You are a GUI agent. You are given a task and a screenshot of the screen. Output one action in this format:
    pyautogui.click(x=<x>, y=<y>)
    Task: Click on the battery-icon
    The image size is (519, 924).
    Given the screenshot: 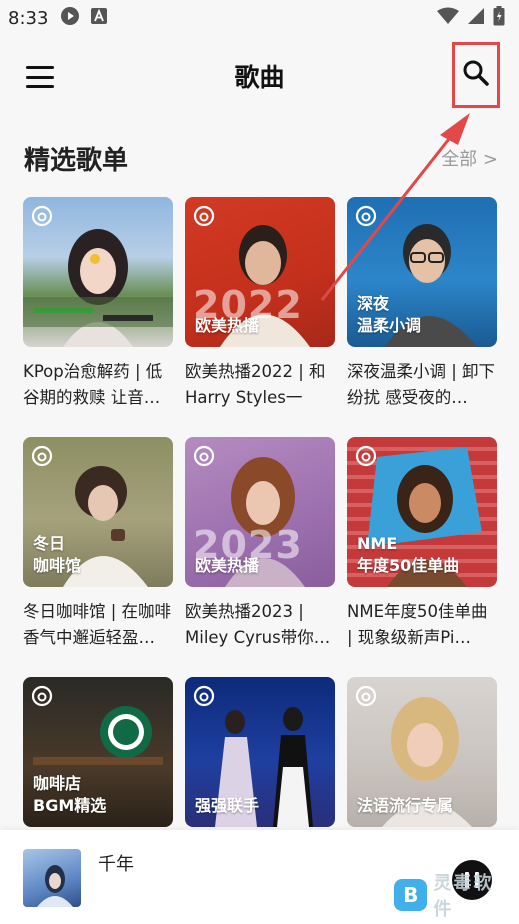 What is the action you would take?
    pyautogui.click(x=499, y=18)
    